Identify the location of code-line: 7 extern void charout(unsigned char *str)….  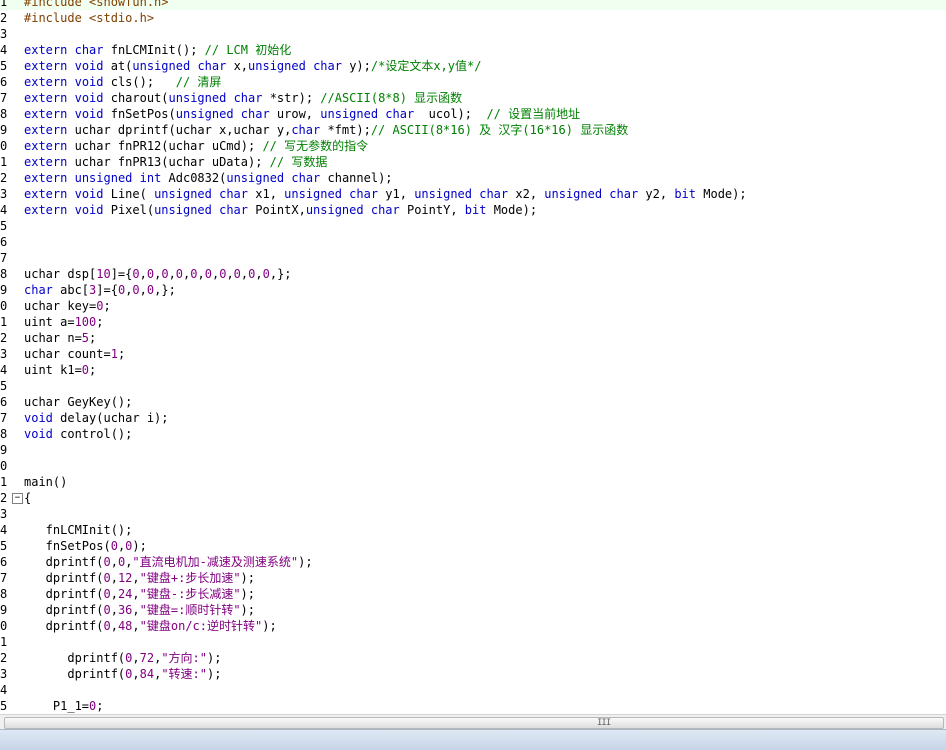
(473, 98).